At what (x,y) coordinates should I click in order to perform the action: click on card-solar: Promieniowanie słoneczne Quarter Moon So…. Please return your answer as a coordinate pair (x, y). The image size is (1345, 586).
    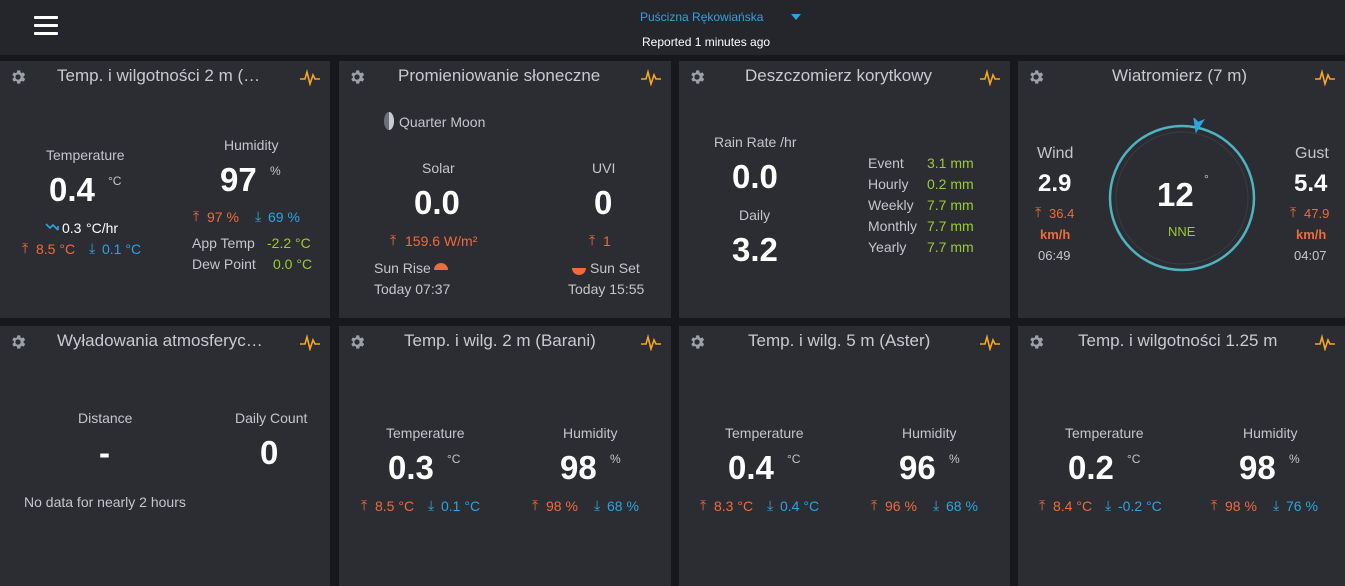
    Looking at the image, I should click on (505, 189).